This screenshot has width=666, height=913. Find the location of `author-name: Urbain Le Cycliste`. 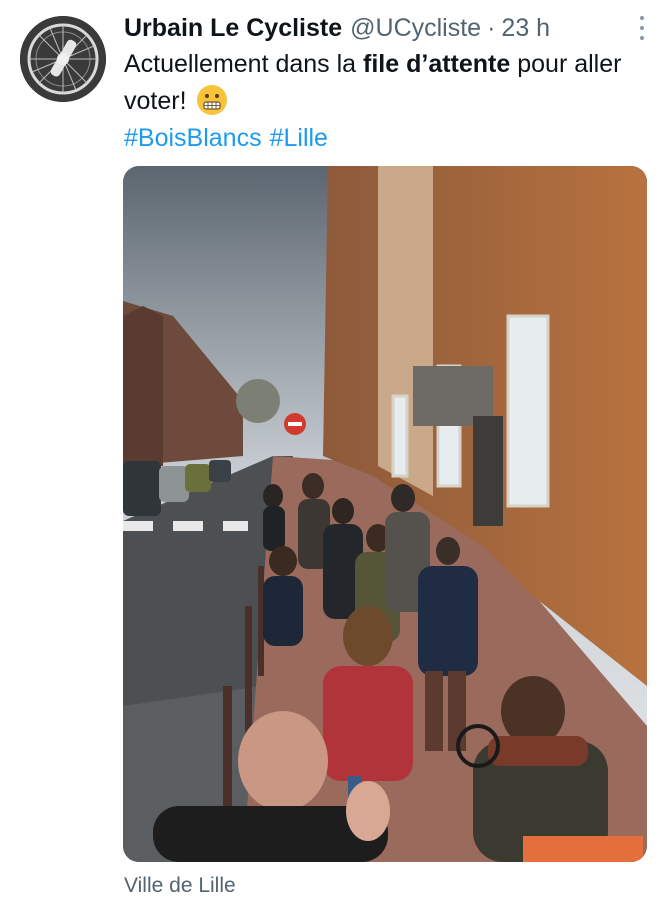

author-name: Urbain Le Cycliste is located at coordinates (233, 28).